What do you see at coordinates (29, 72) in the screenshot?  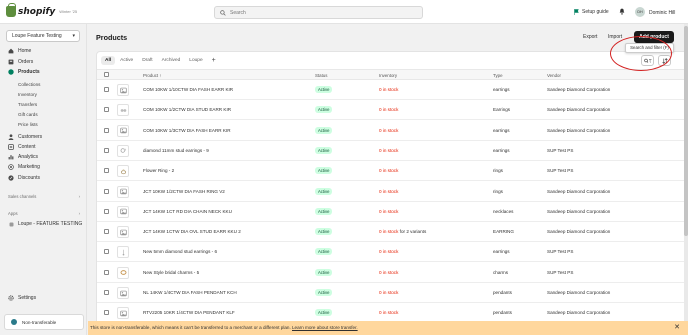 I see `sidebar-item-label: Products` at bounding box center [29, 72].